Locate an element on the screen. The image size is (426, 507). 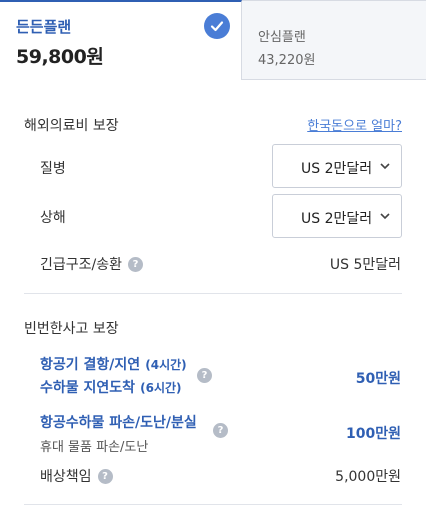
personal-items-text: 휴대 물품 파손/도난 is located at coordinates (94, 447).